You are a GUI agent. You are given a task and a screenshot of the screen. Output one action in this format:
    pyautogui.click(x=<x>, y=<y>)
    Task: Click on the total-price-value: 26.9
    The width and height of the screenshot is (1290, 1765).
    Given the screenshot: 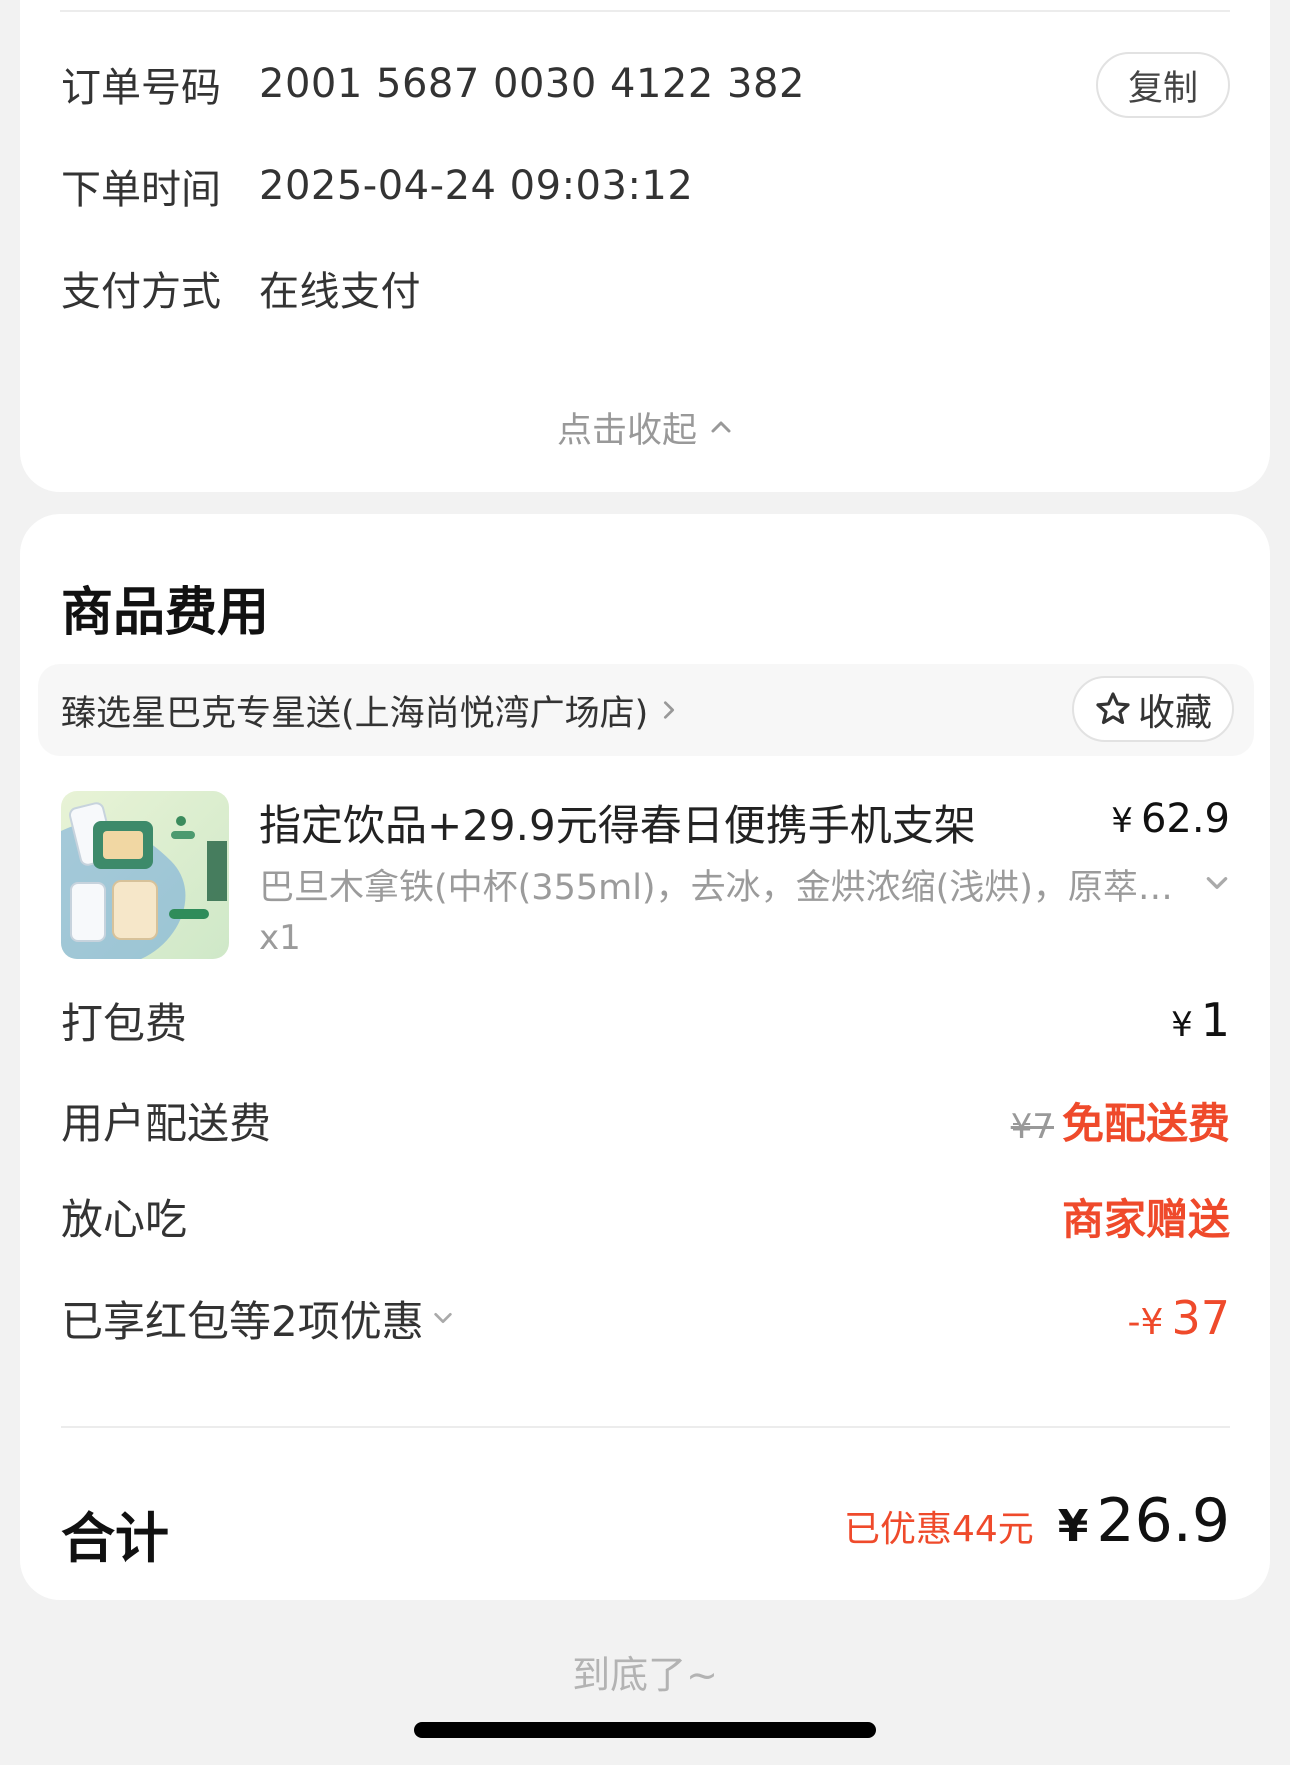 What is the action you would take?
    pyautogui.click(x=1163, y=1521)
    